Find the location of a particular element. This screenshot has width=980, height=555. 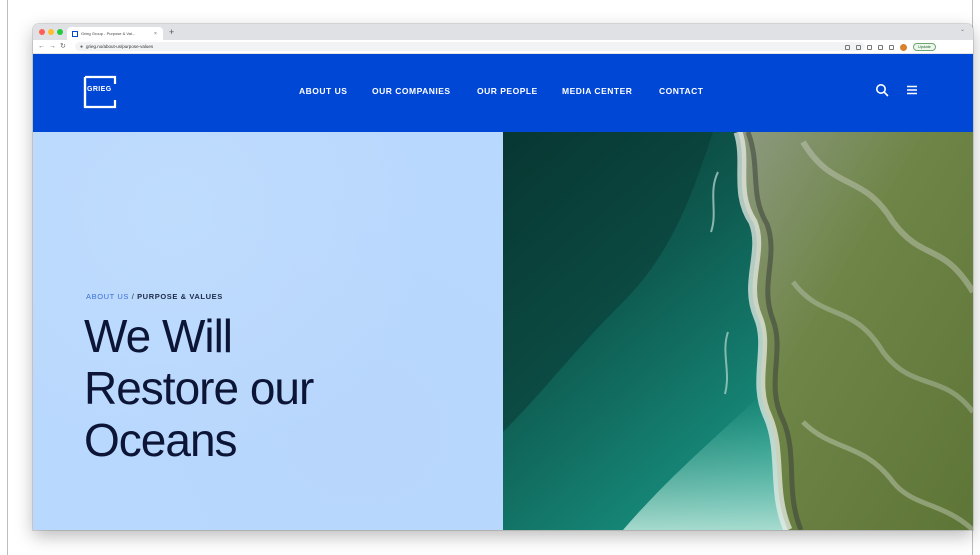

browser-tab: Grieg Group - Purpose & Val... × is located at coordinates (115, 33).